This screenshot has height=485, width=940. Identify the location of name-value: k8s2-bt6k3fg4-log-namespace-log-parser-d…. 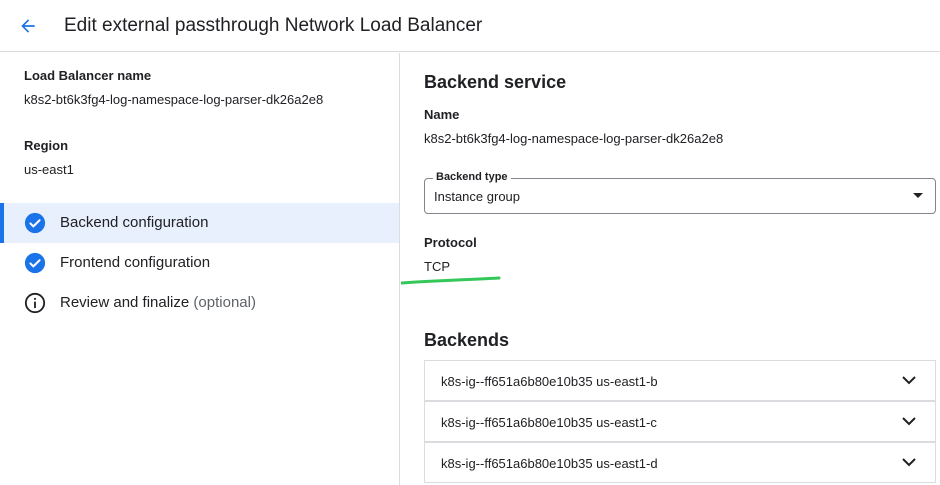
(574, 138).